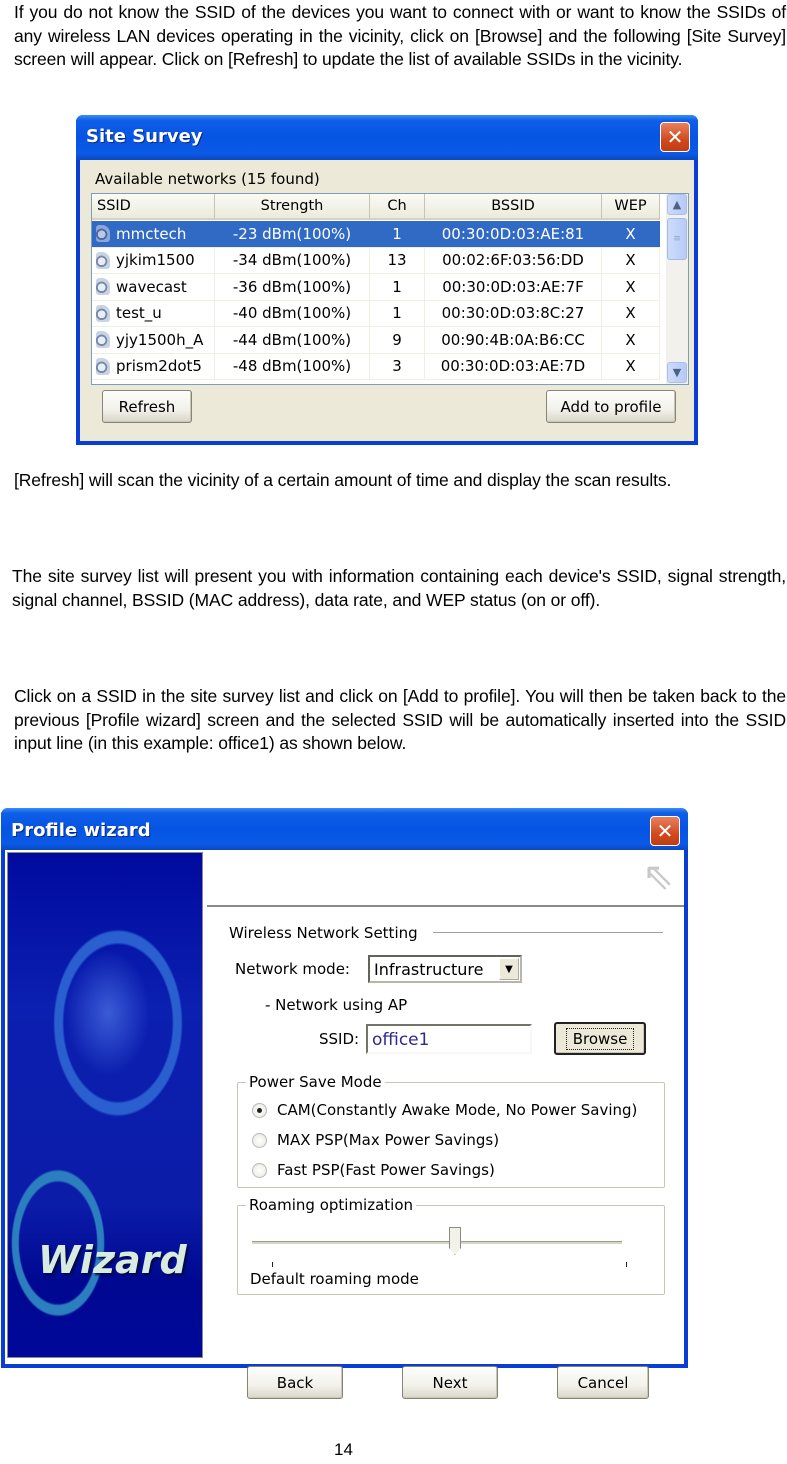 Image resolution: width=787 pixels, height=1464 pixels. I want to click on cell-bssid: 00:30:0D:03:AE:7F, so click(513, 287).